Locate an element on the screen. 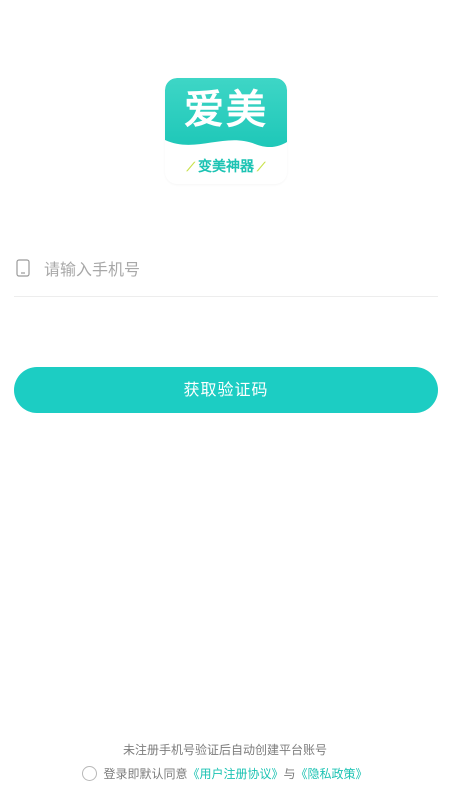  agree-radio-icon is located at coordinates (90, 773).